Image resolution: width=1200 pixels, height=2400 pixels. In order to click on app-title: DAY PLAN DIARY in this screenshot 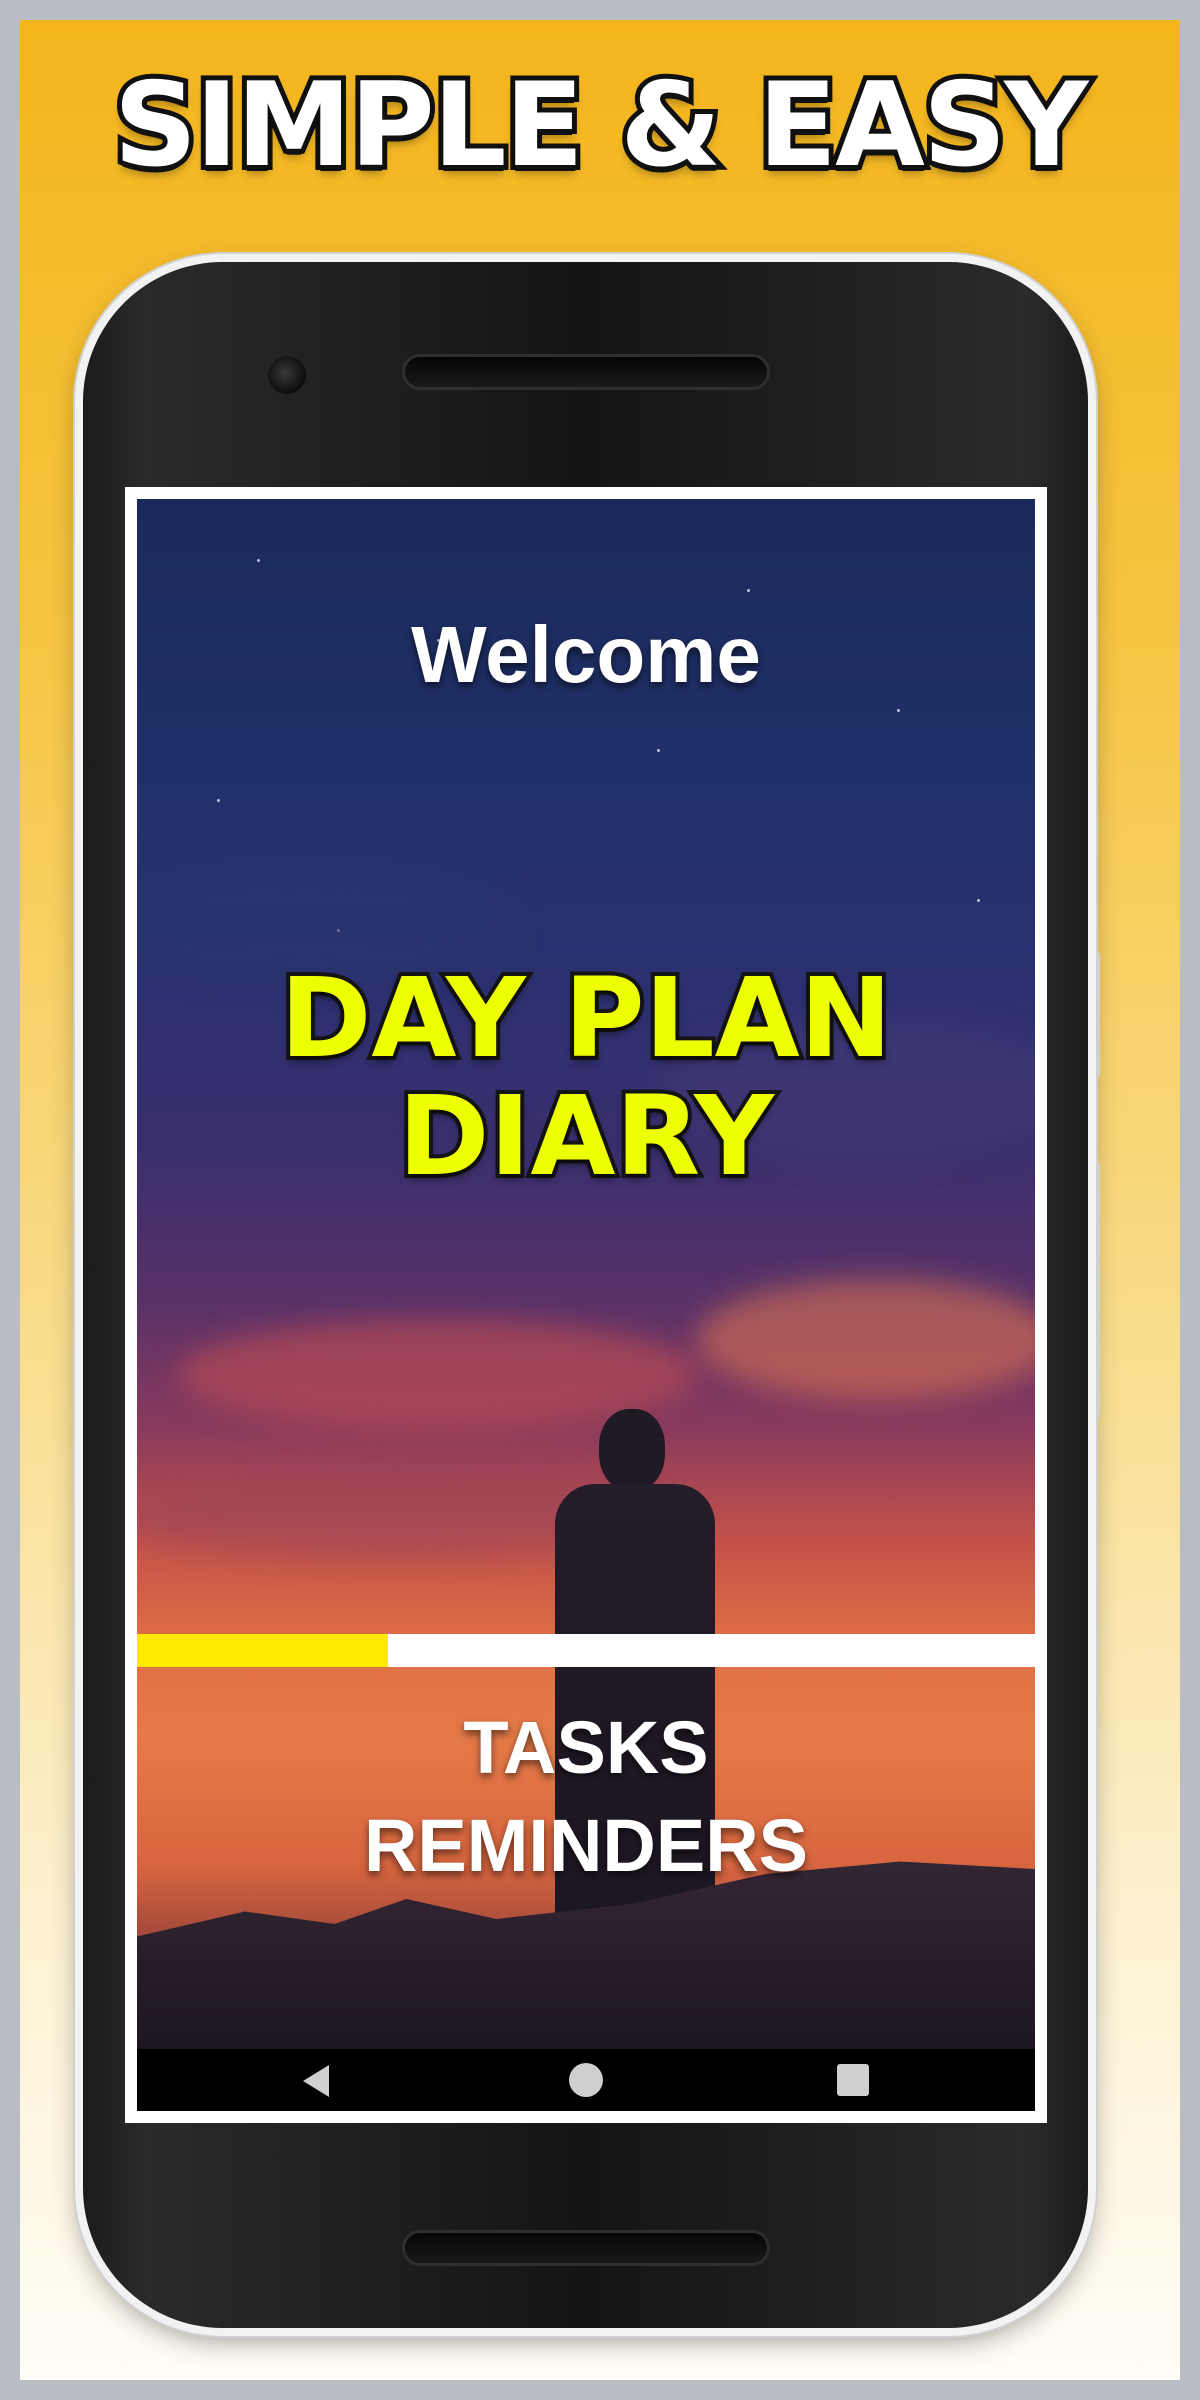, I will do `click(586, 1077)`.